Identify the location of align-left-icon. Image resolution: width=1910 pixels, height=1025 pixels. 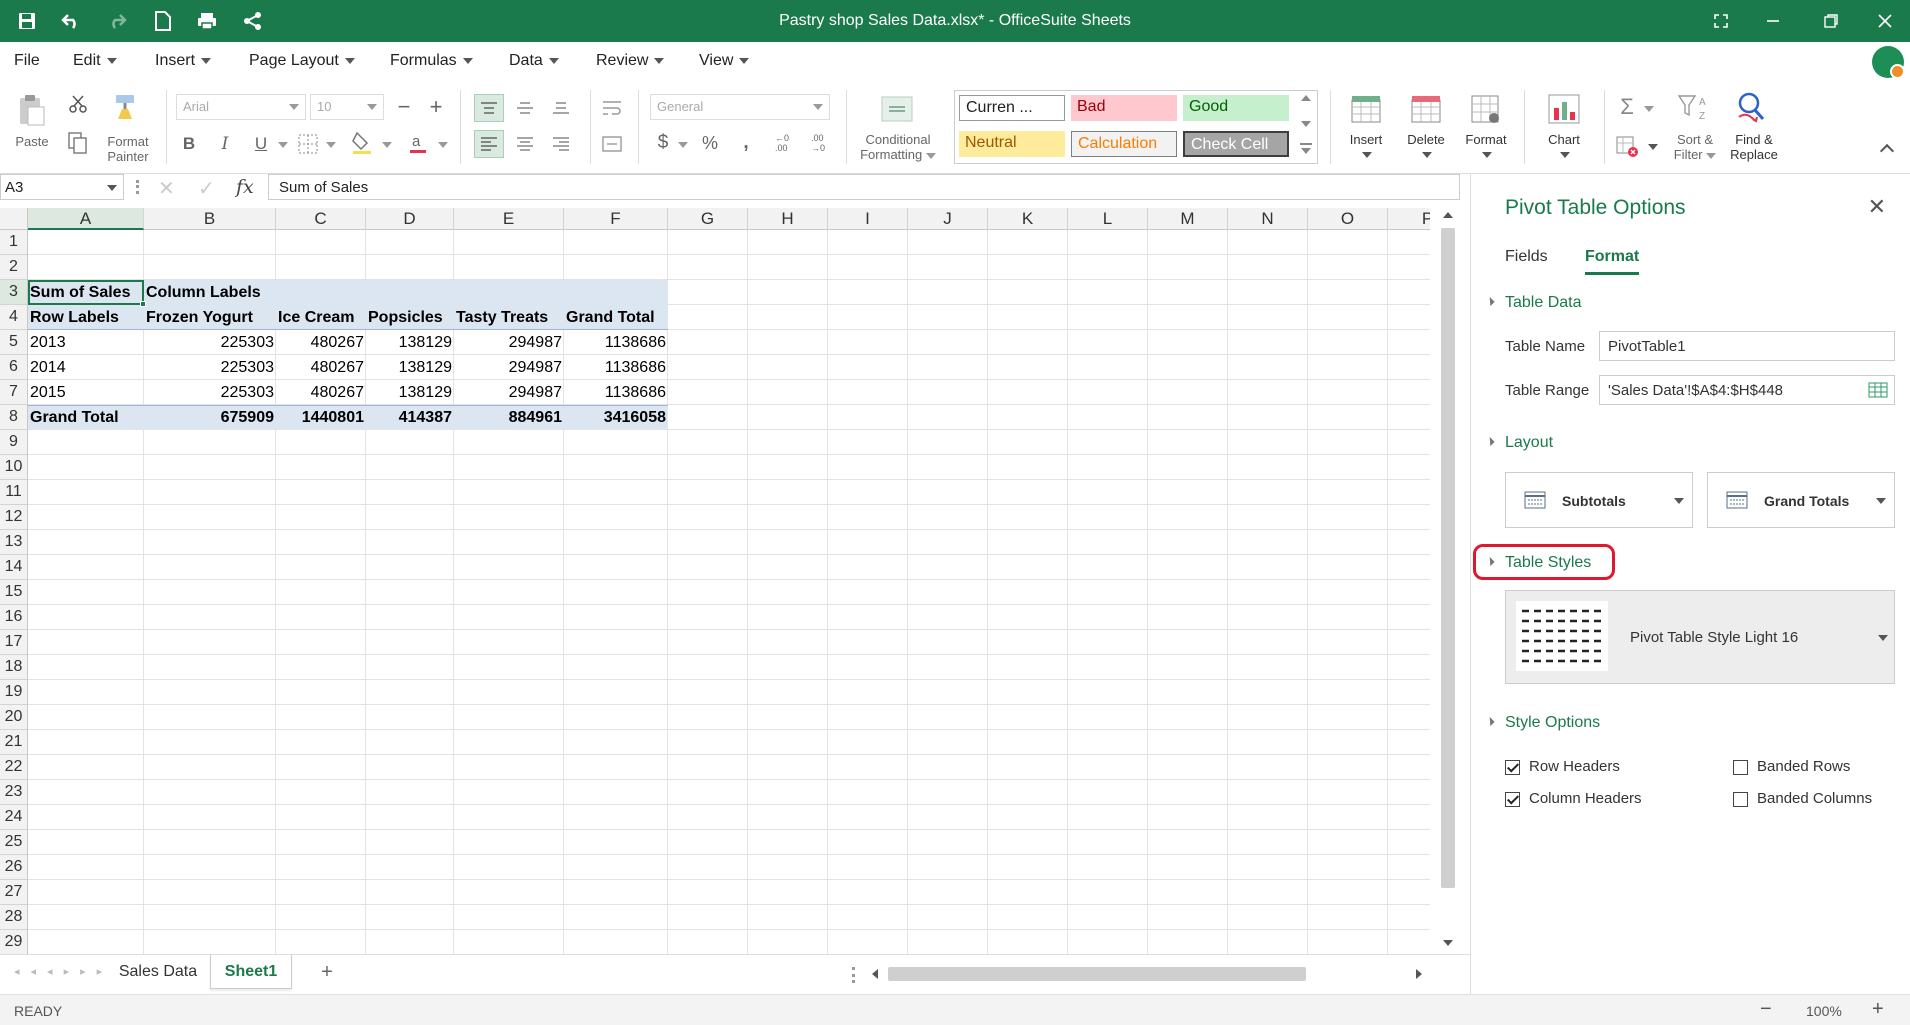
(489, 144).